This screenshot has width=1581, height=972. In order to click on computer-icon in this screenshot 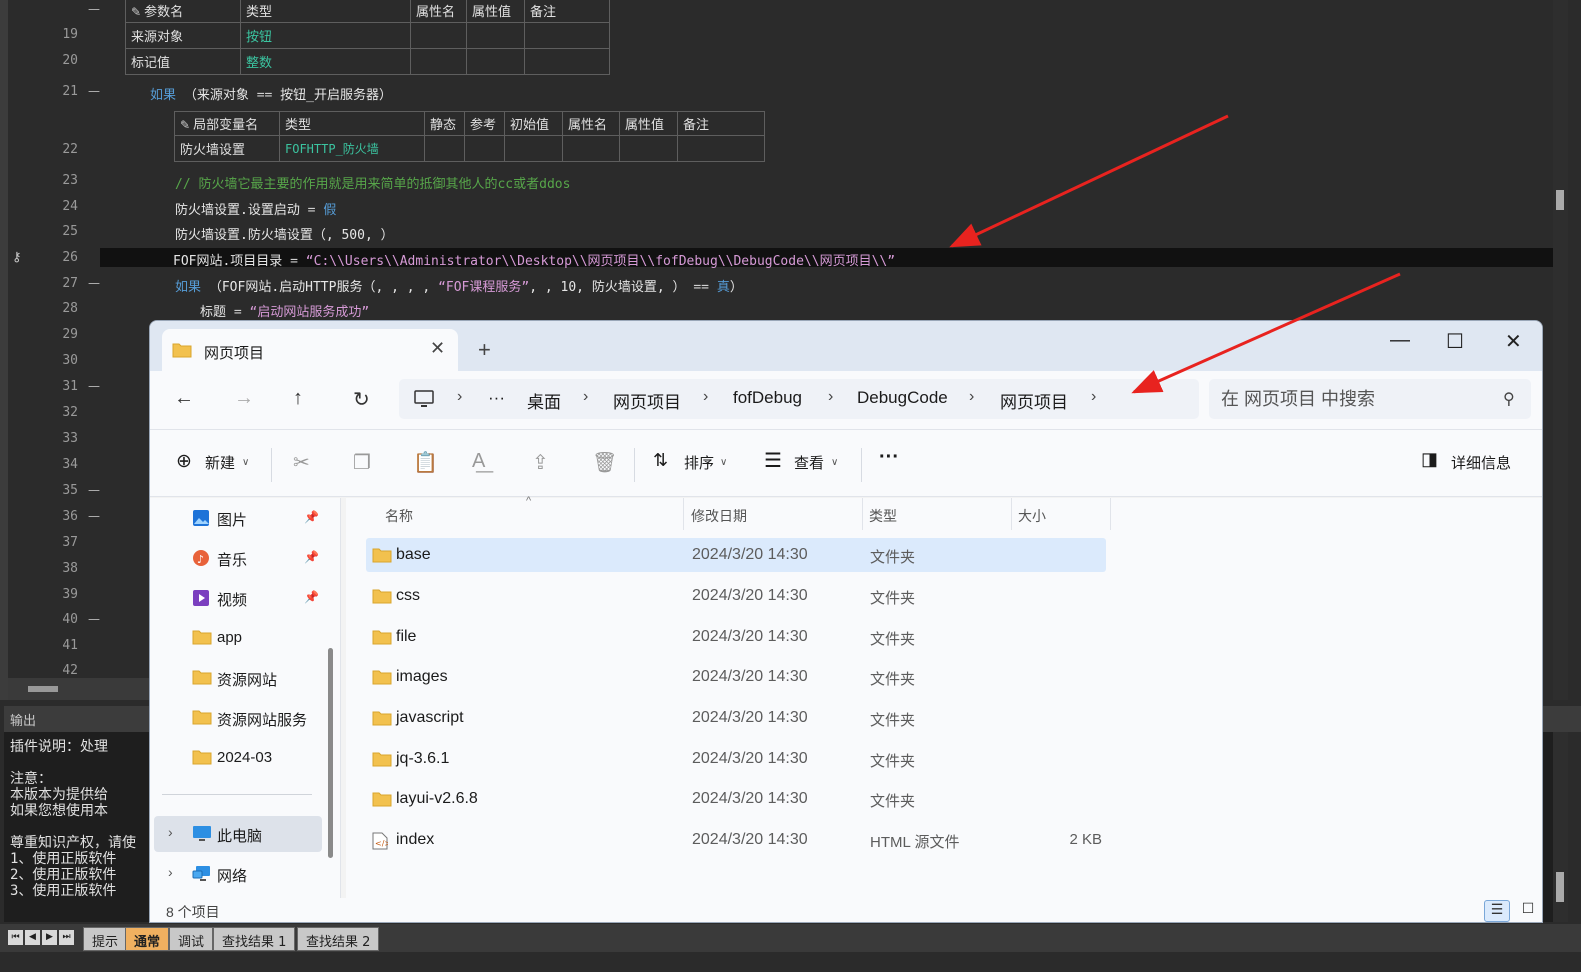, I will do `click(424, 400)`.